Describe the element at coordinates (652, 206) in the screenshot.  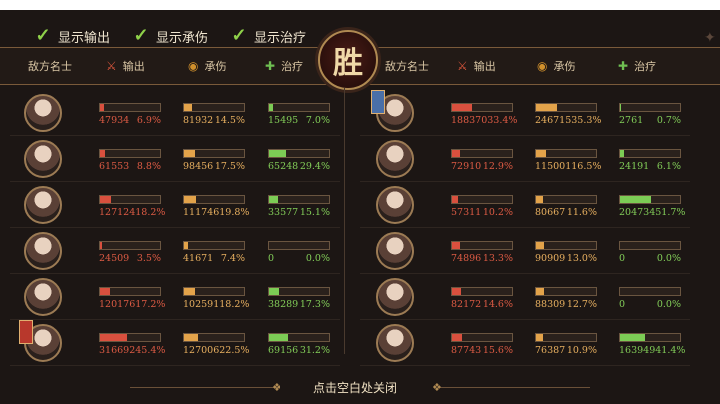
I see `healing-stat: 204734 51.7%` at that location.